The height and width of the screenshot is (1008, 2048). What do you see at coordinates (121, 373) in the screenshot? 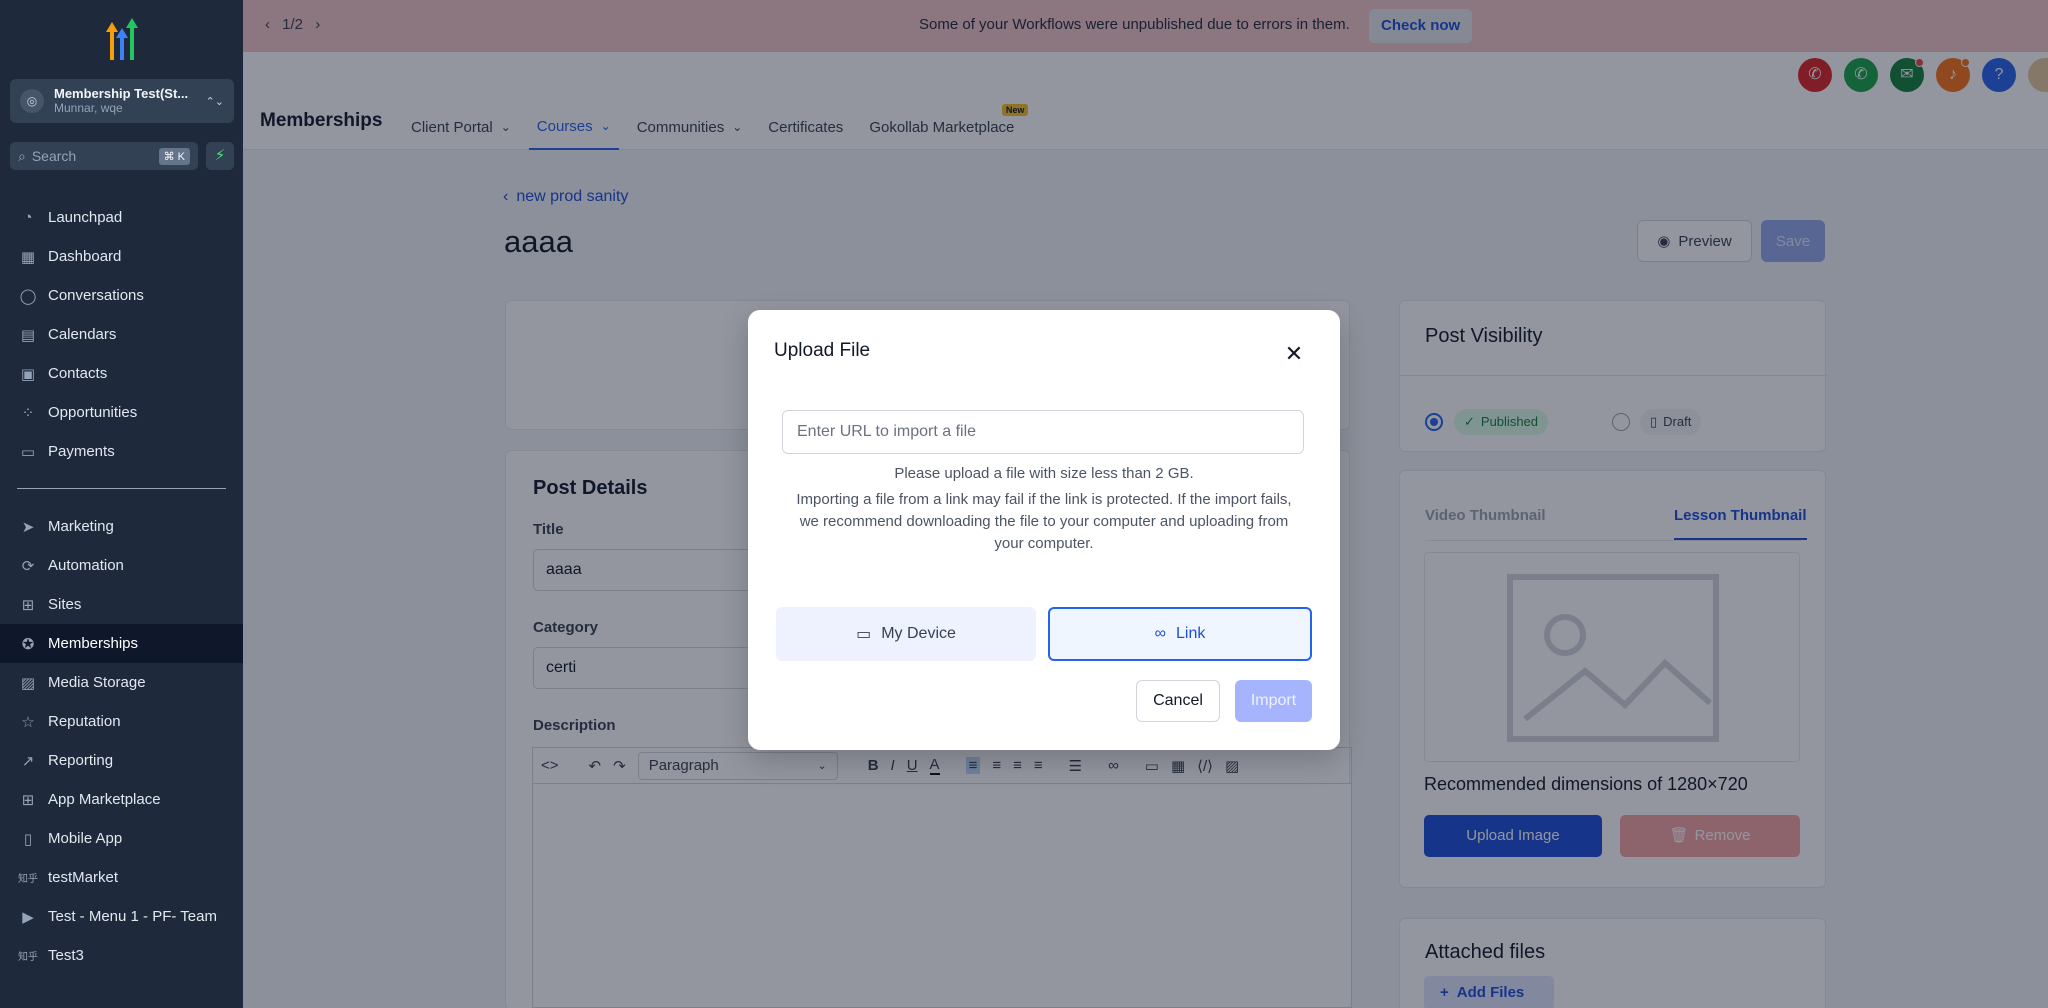
I see `sidebar-item-contacts: ▣ Contacts` at bounding box center [121, 373].